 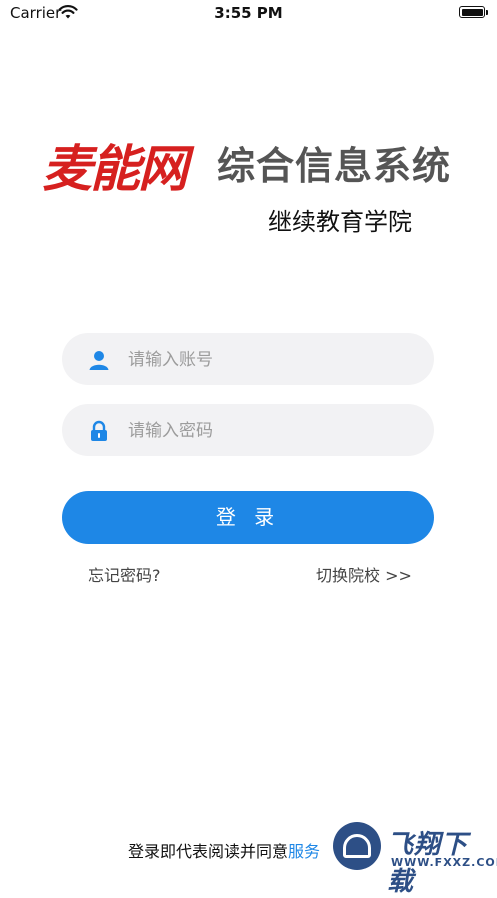 What do you see at coordinates (248, 517) in the screenshot?
I see `login-button: 登 录` at bounding box center [248, 517].